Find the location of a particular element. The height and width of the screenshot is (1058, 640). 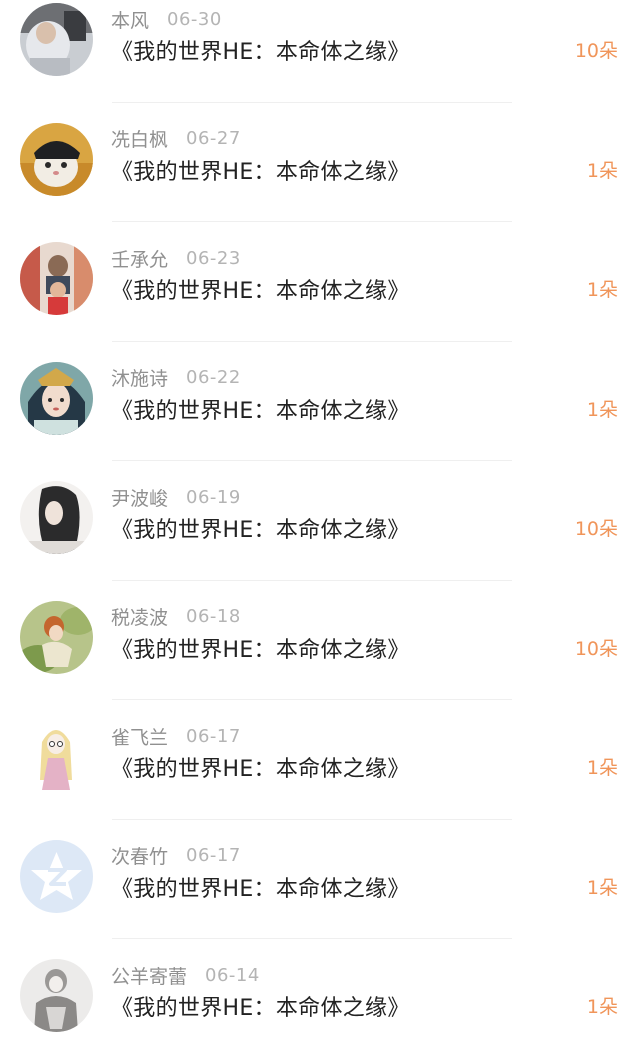

user-name: 税凌波 is located at coordinates (139, 616).